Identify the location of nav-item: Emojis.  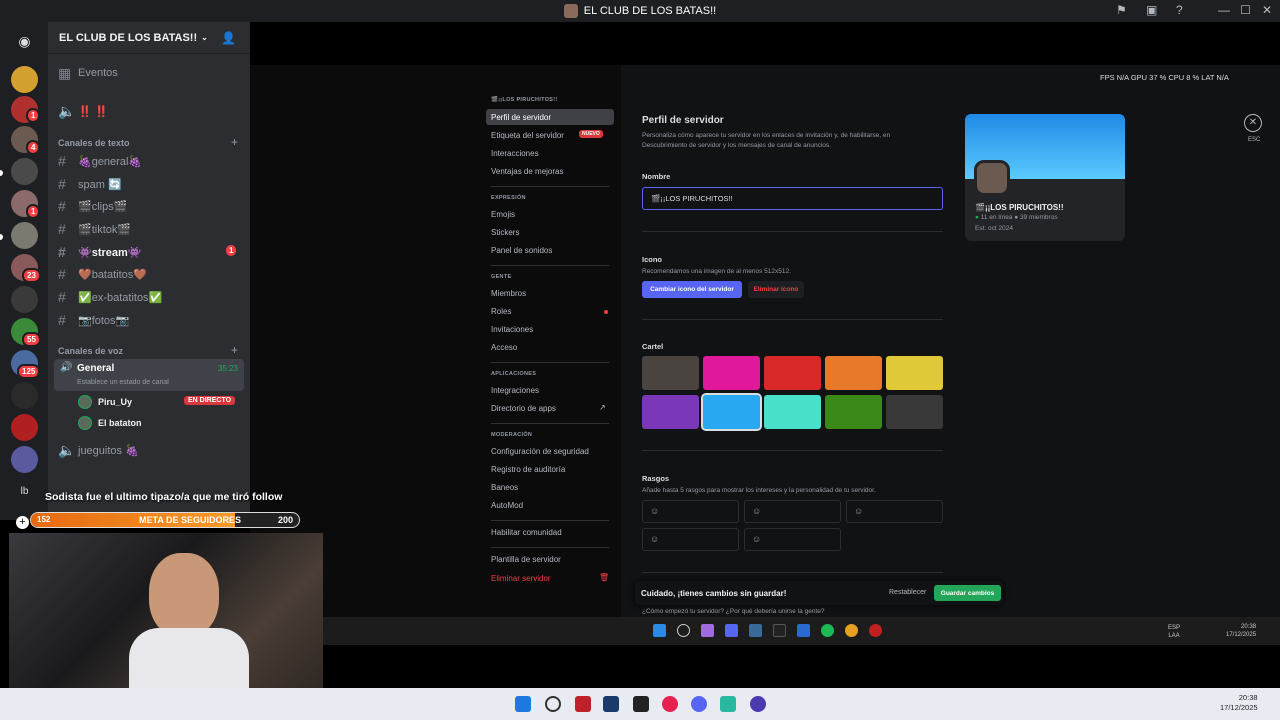
(503, 214).